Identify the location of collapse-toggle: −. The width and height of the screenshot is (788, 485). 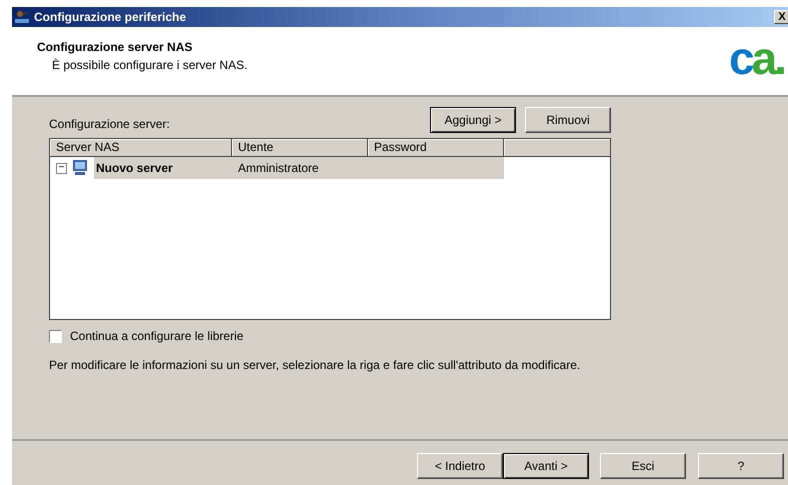
(61, 168).